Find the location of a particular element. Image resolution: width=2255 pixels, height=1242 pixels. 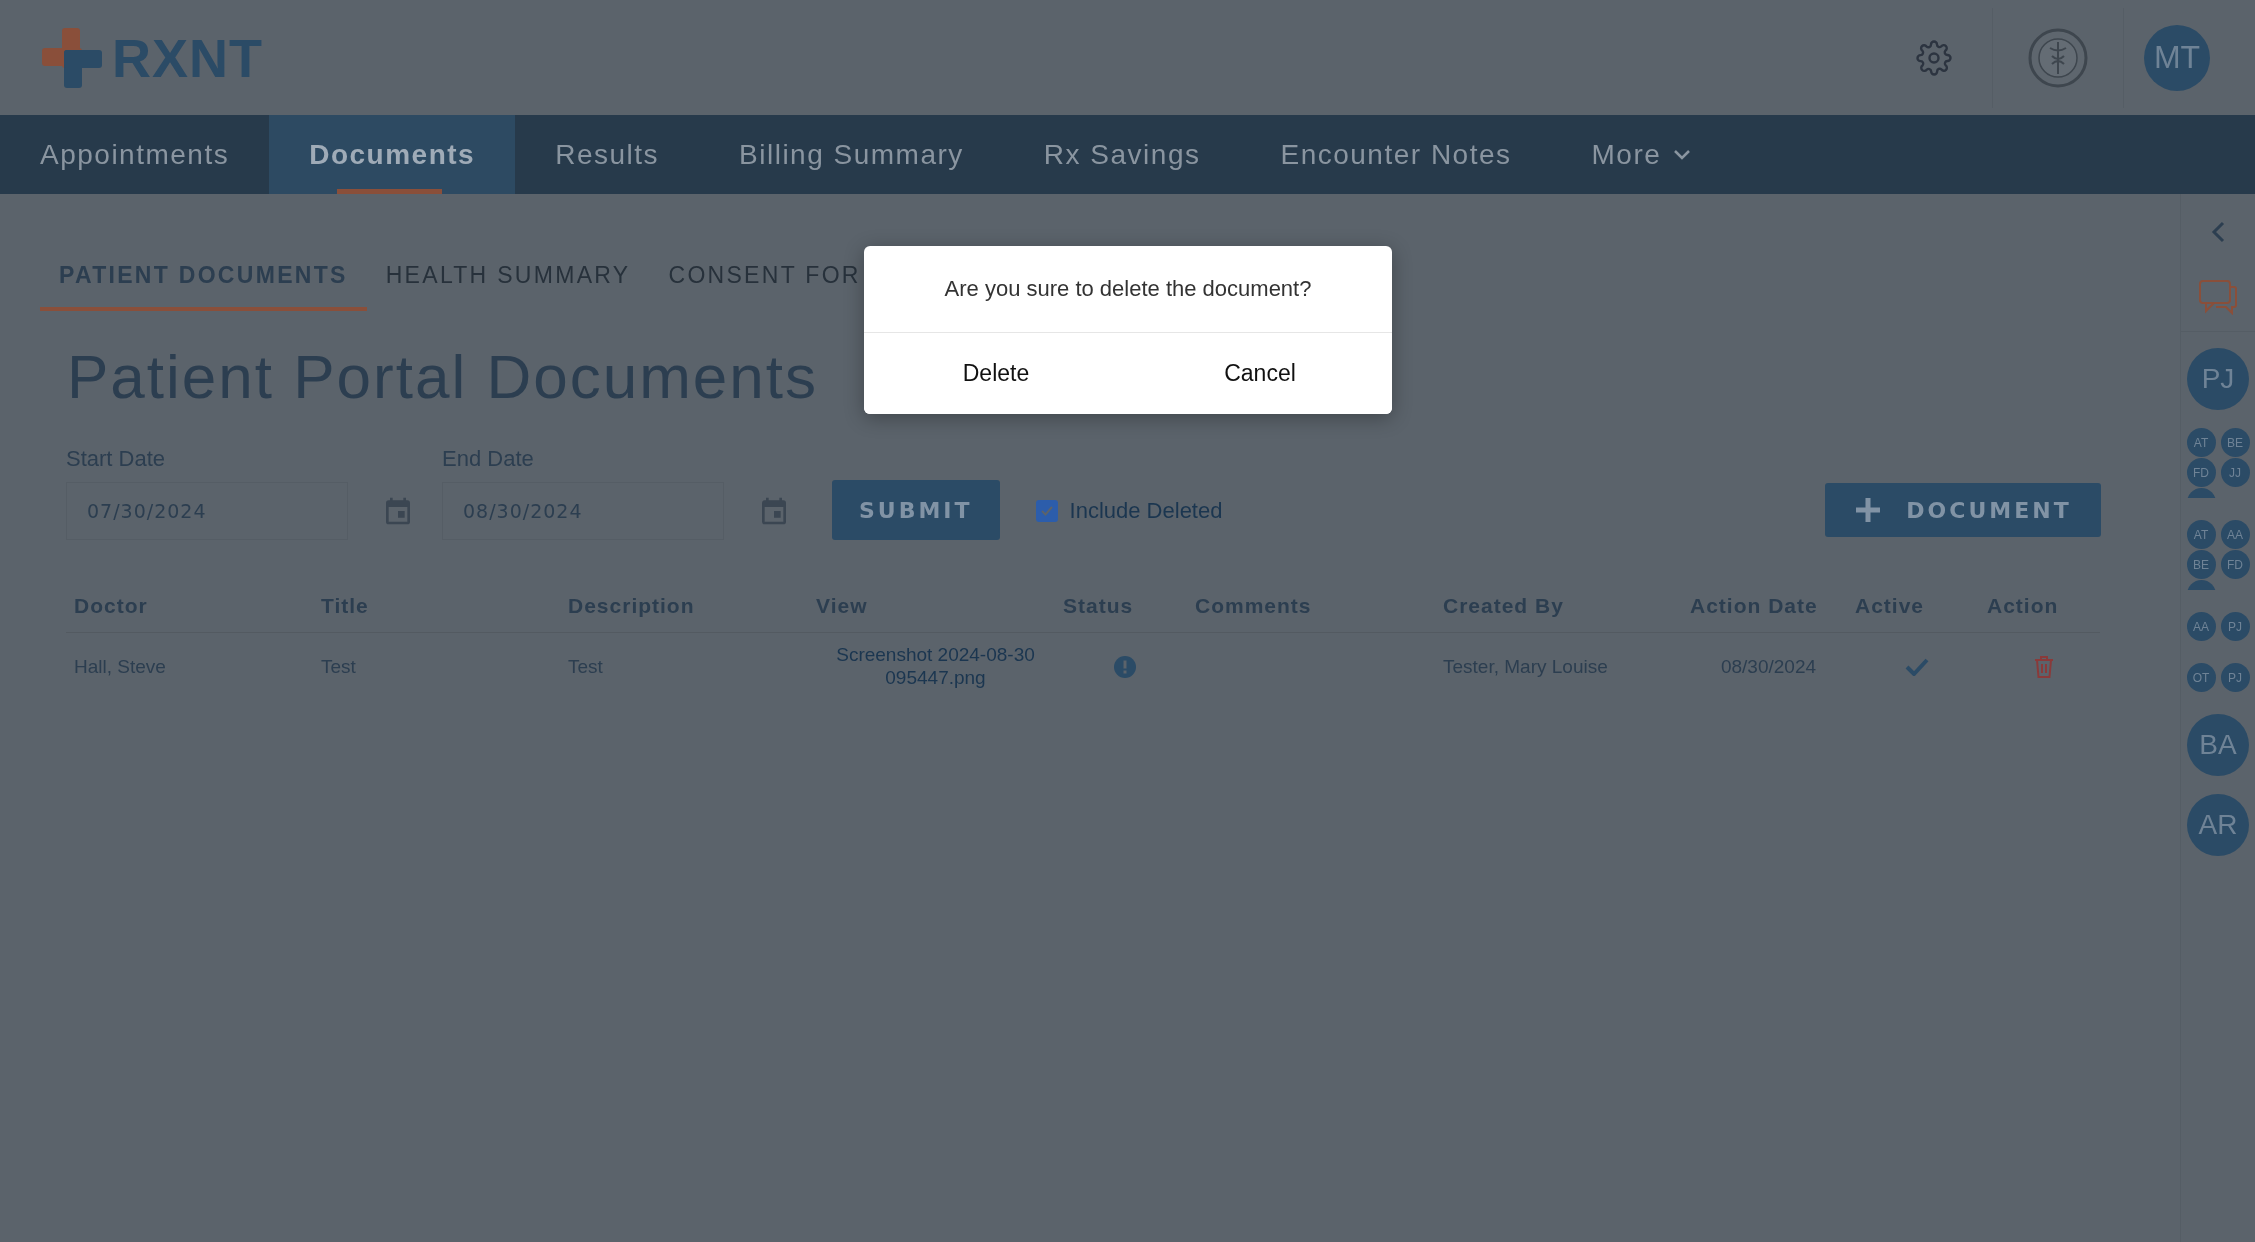

nav-tab: Rx Savings is located at coordinates (1122, 154).